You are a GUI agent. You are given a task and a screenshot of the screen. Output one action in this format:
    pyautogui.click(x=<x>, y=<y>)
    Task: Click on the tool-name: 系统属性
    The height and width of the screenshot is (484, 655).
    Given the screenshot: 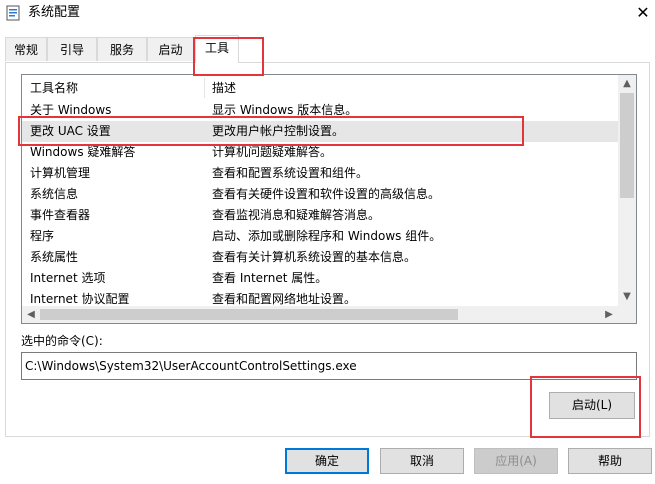 What is the action you would take?
    pyautogui.click(x=54, y=257)
    